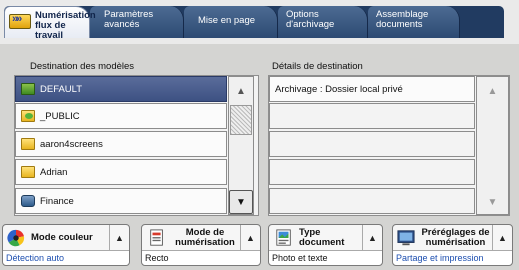 This screenshot has height=270, width=519. I want to click on tab-label: Mise en page, so click(227, 20).